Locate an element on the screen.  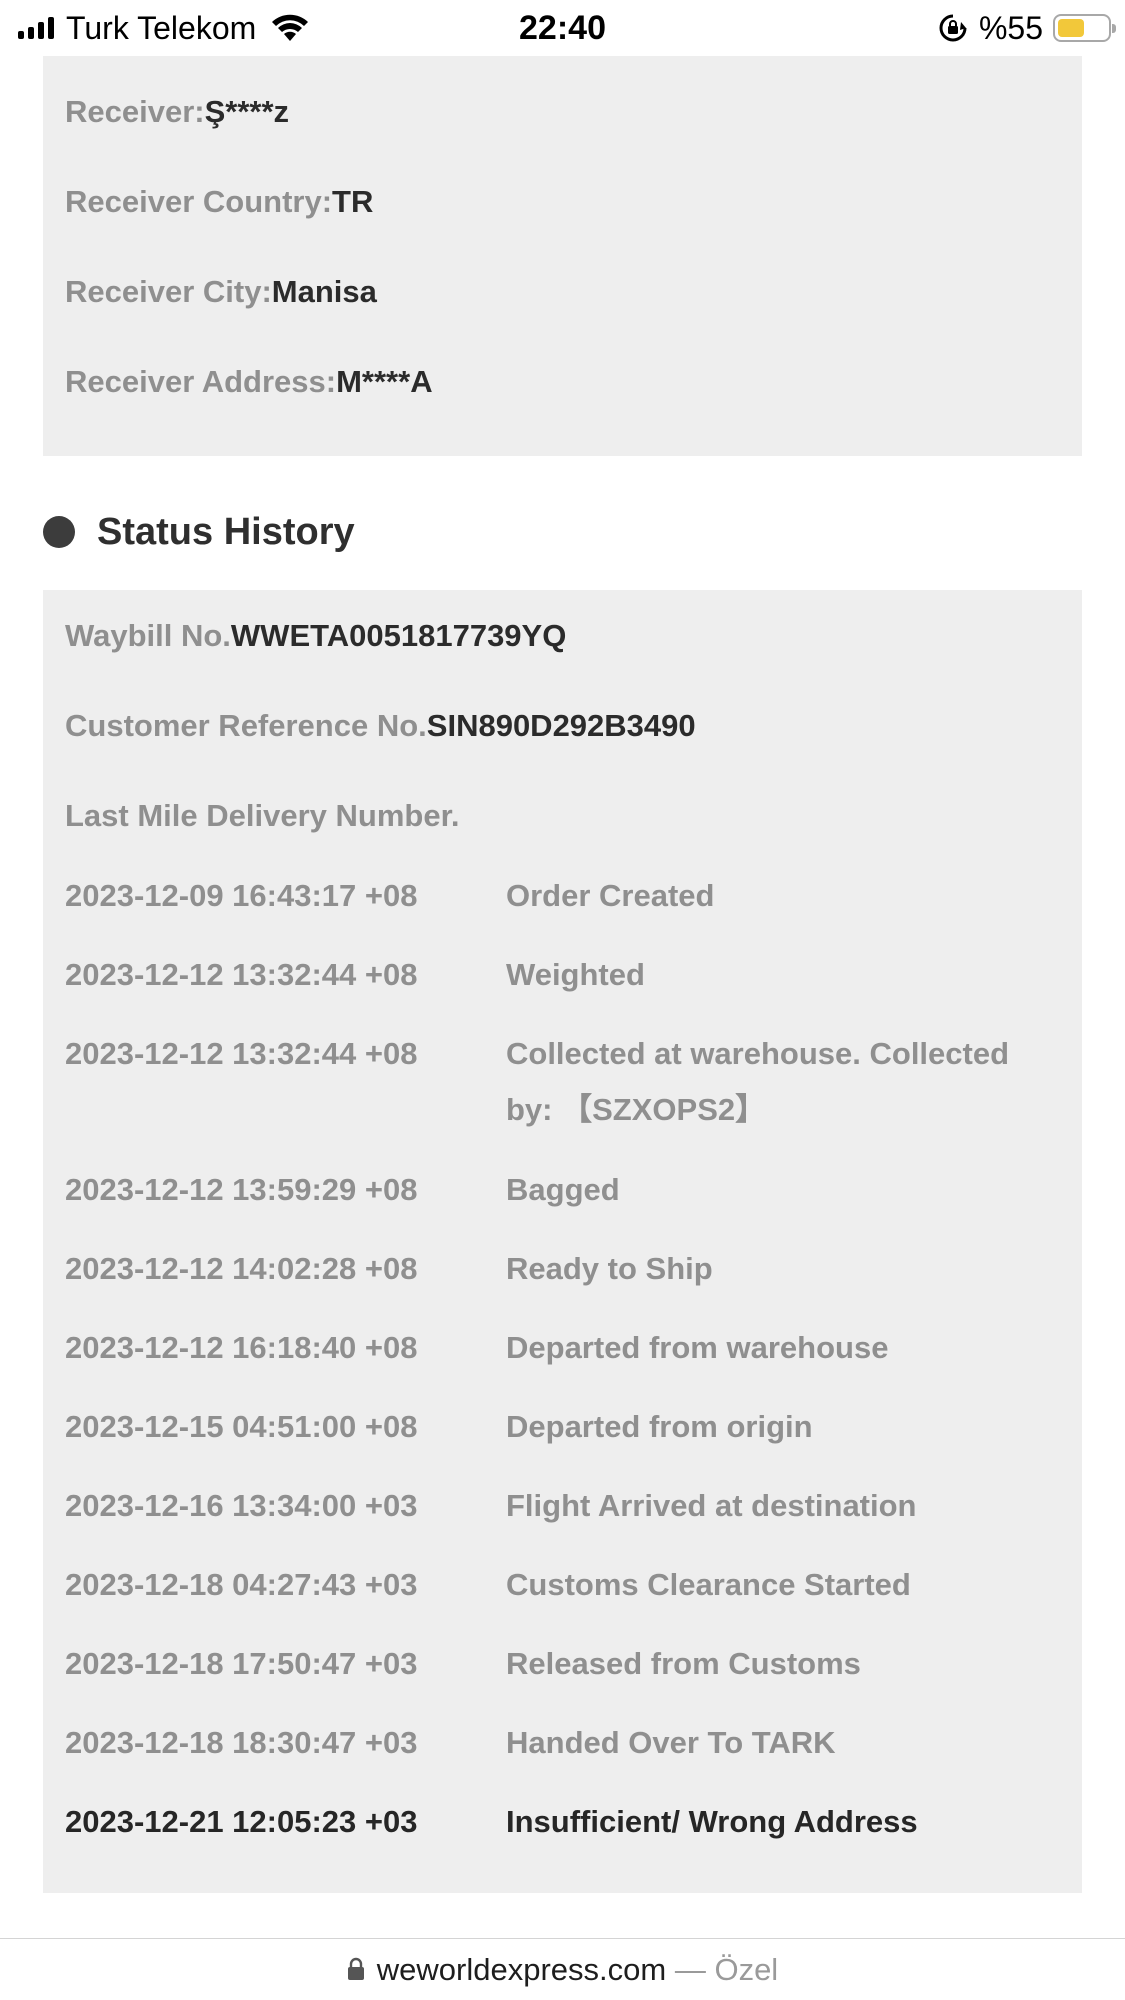
event-time: 2023-12-18 17:50:47 +03 is located at coordinates (241, 1663).